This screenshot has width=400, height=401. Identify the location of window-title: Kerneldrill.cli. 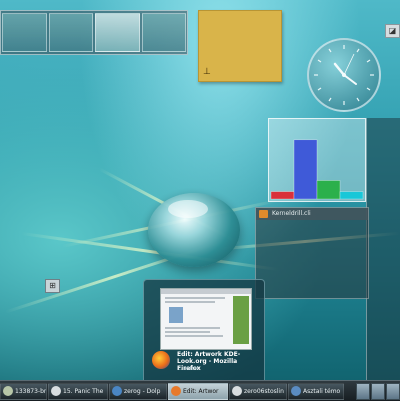
(312, 214).